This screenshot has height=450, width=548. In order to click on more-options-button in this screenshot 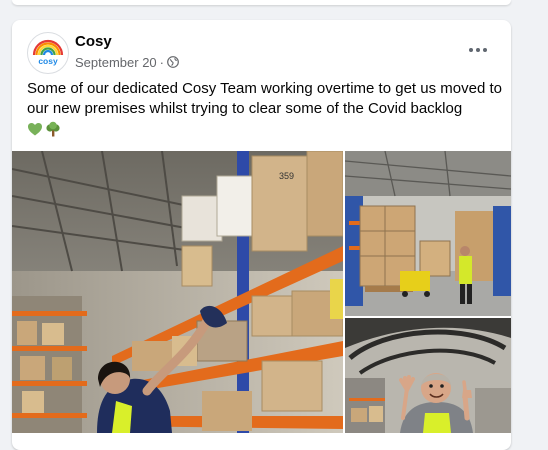, I will do `click(478, 50)`.